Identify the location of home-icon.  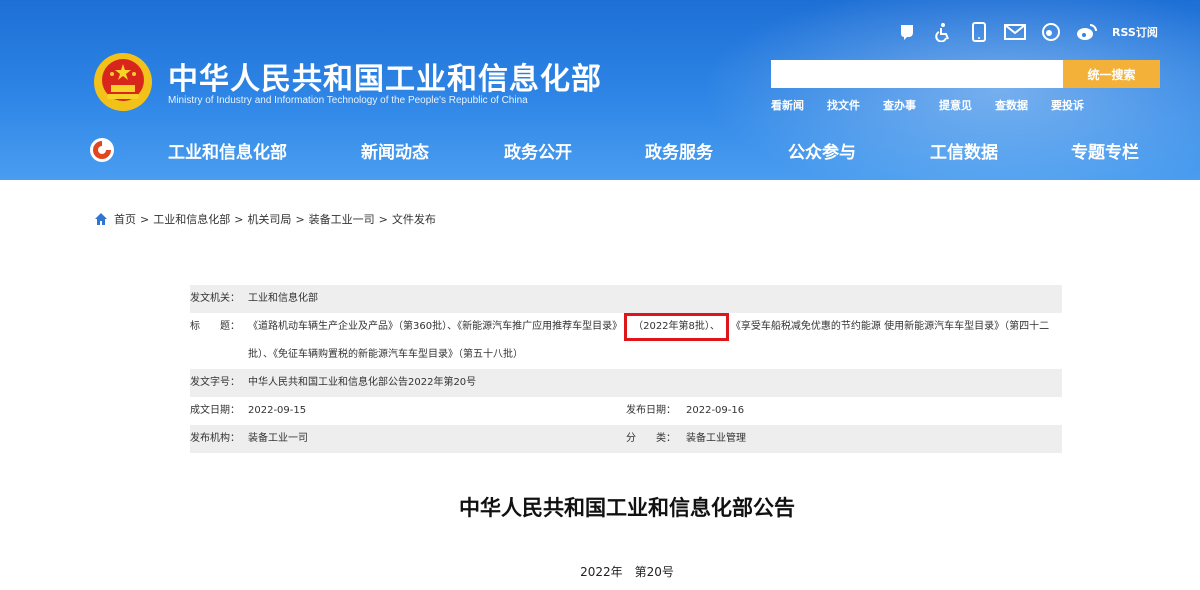
(101, 219).